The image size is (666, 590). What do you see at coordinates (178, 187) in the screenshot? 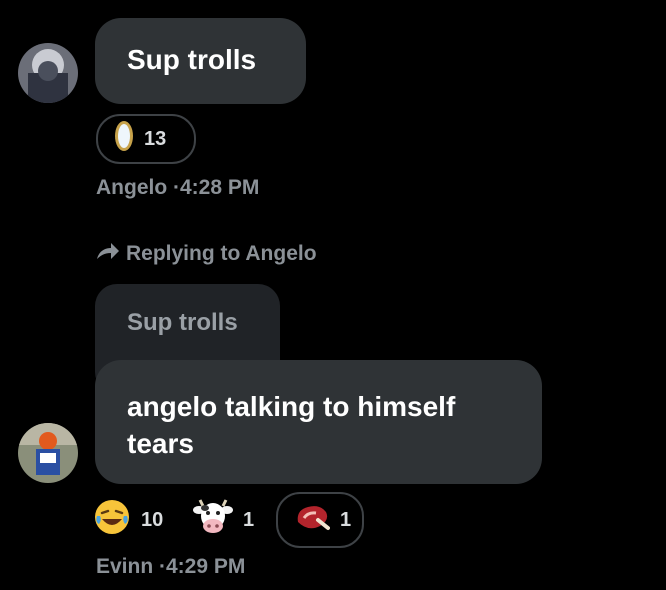
I see `message-meta: Angelo ·4:28 PM` at bounding box center [178, 187].